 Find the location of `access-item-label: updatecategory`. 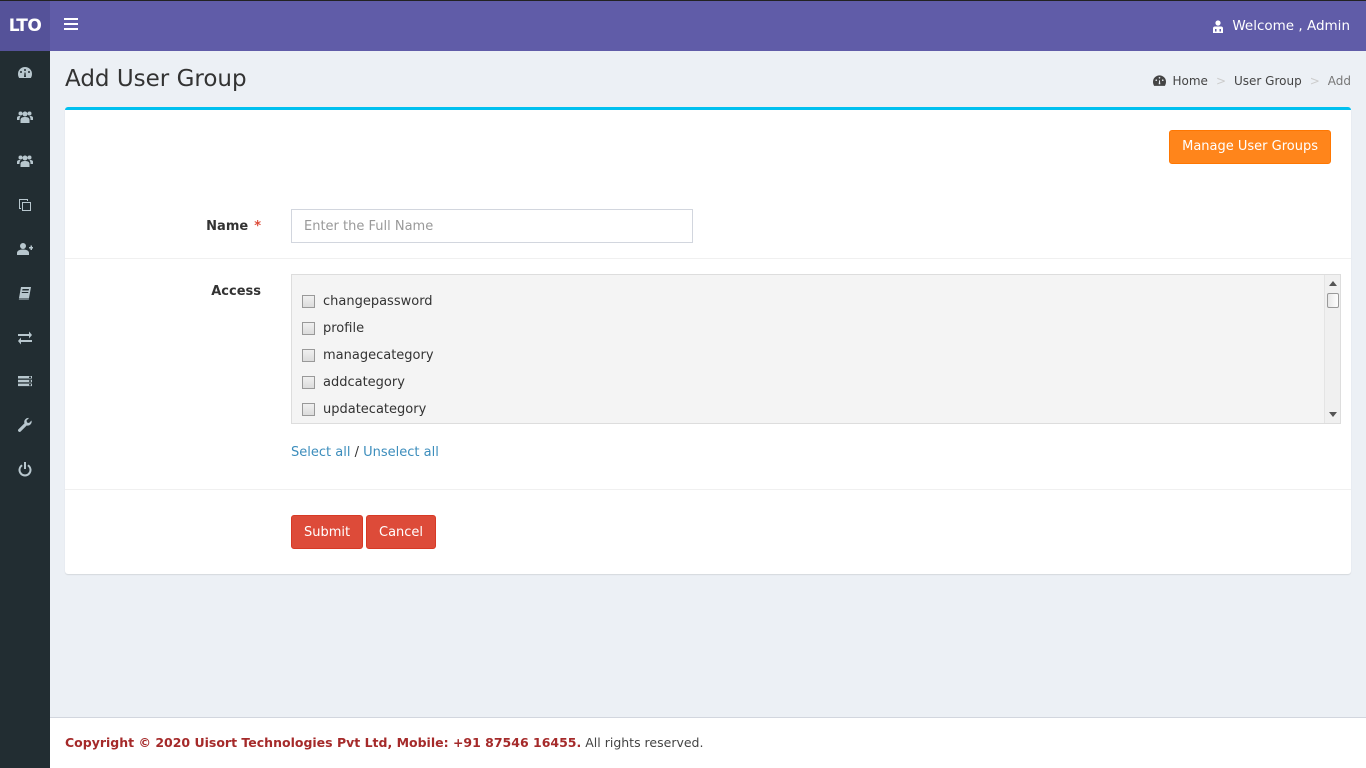

access-item-label: updatecategory is located at coordinates (375, 409).